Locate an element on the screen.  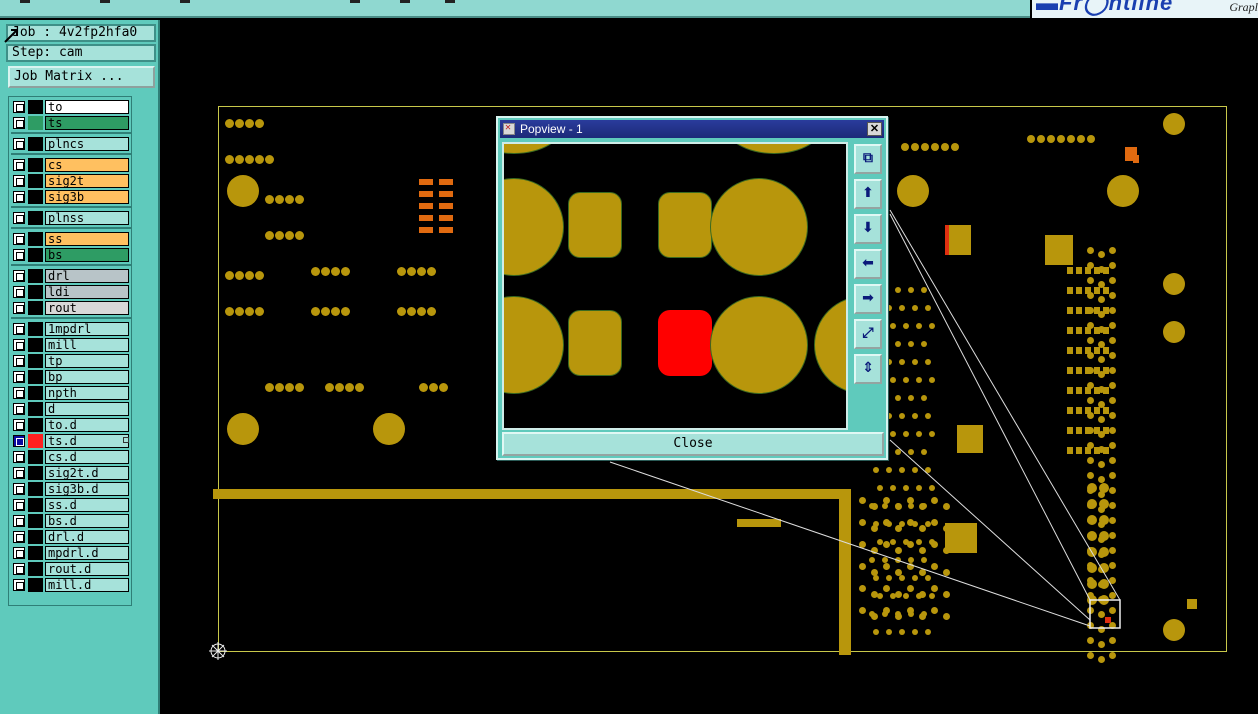
pan-down-icon: ⬇ is located at coordinates (868, 229).